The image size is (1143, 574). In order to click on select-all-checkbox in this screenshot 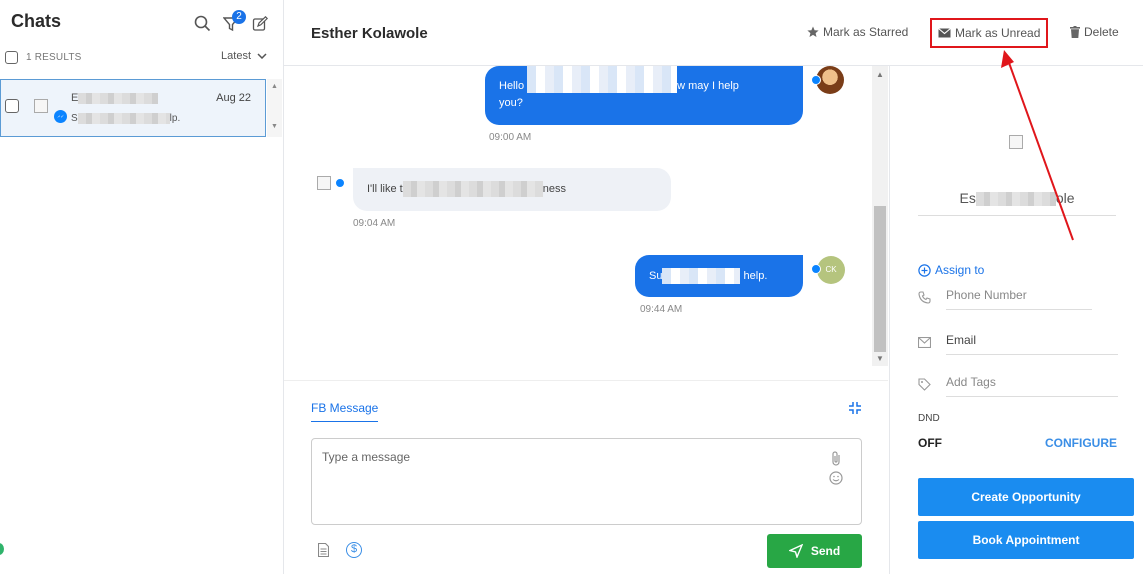, I will do `click(11, 57)`.